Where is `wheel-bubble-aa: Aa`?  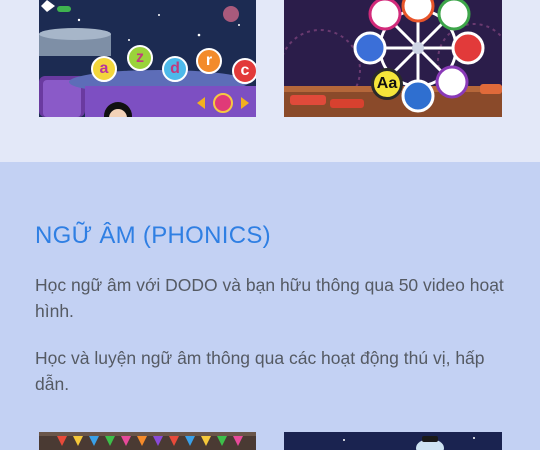 wheel-bubble-aa: Aa is located at coordinates (387, 84).